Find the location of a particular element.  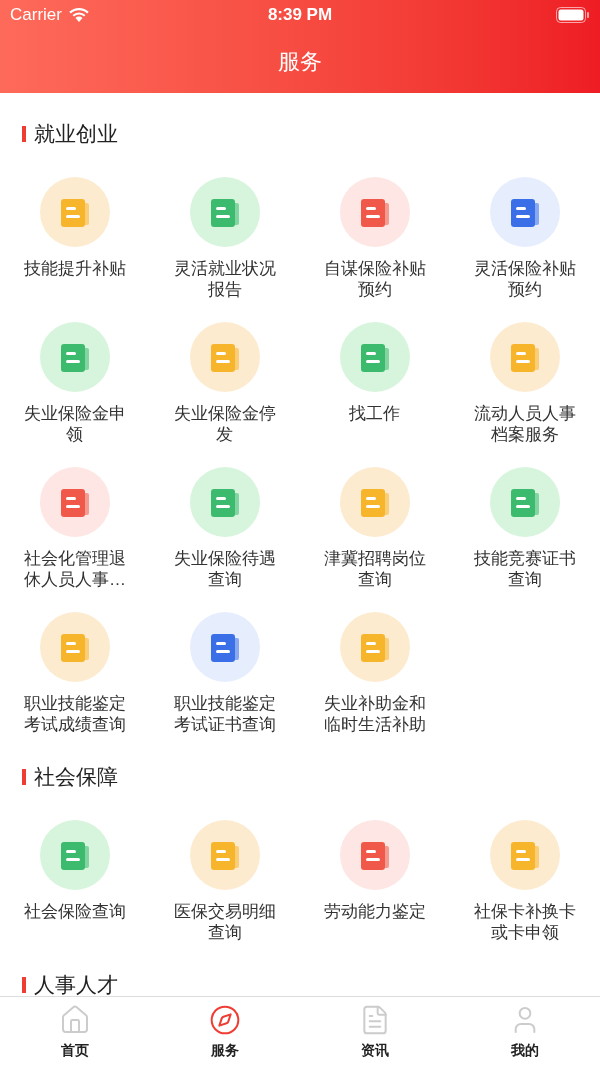

carrier-label: Carrier is located at coordinates (36, 15).